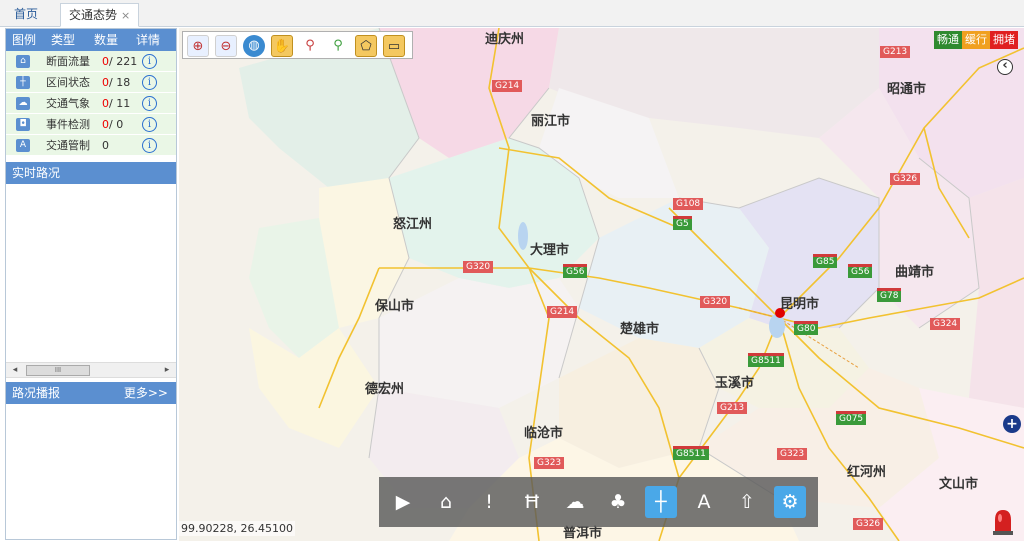 The width and height of the screenshot is (1024, 541). I want to click on city-label: 丽江市, so click(551, 121).